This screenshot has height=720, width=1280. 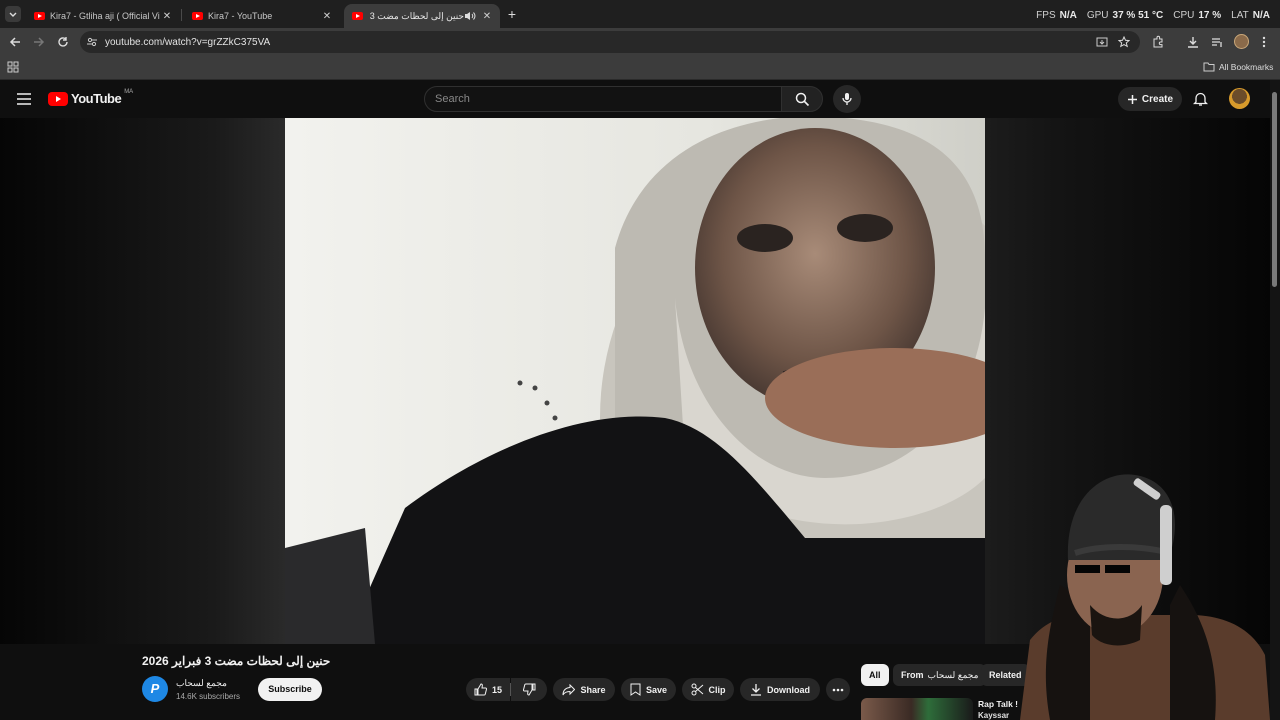 What do you see at coordinates (593, 689) in the screenshot?
I see `share-label: Share` at bounding box center [593, 689].